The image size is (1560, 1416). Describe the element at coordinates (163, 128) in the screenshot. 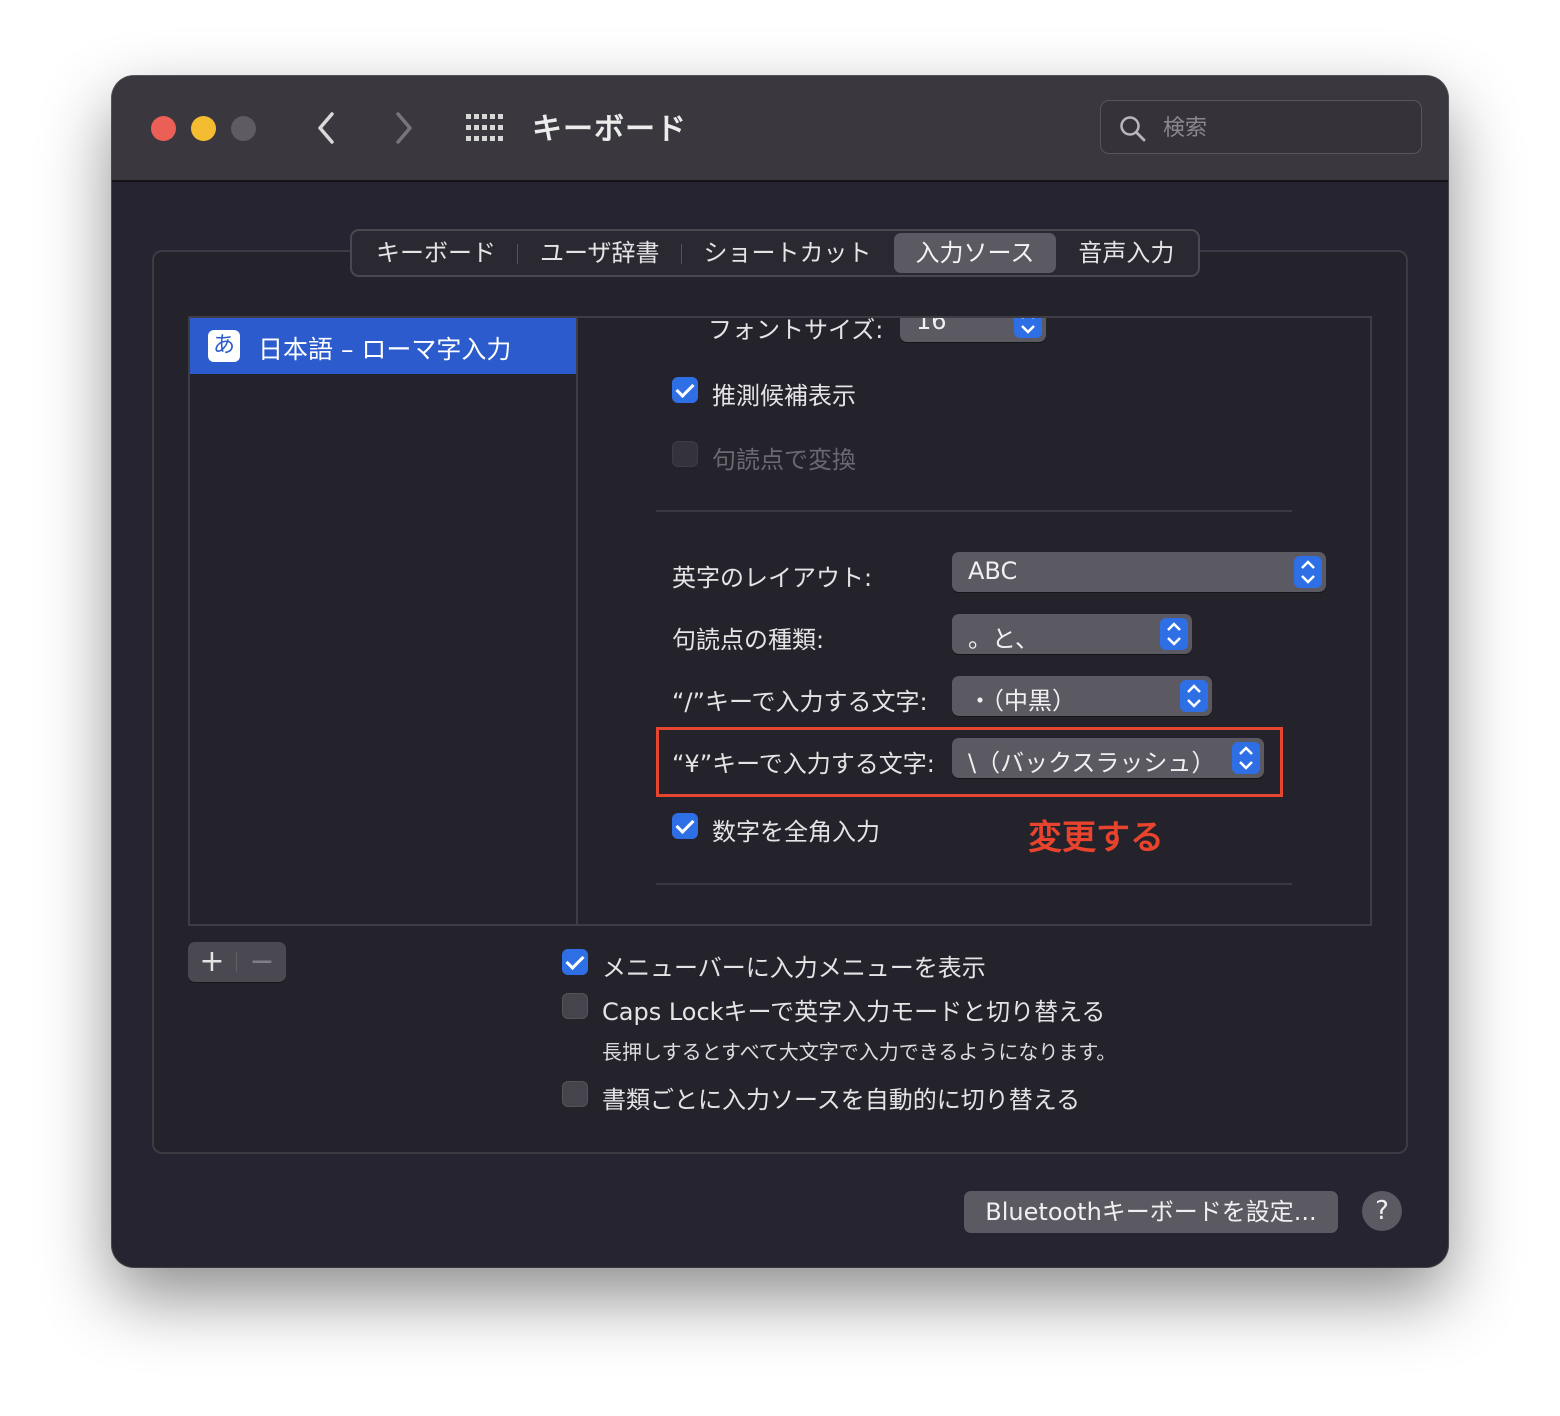

I see `close-window-button` at that location.